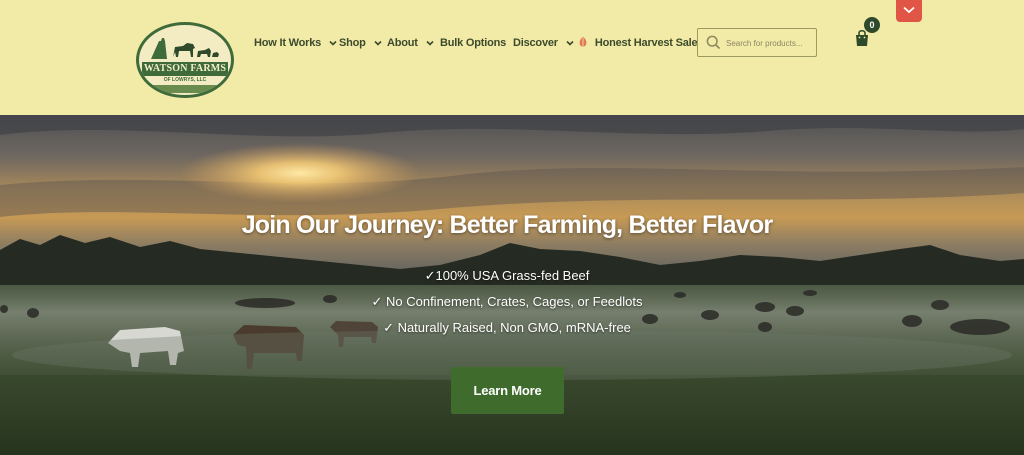 The height and width of the screenshot is (455, 1024). Describe the element at coordinates (352, 43) in the screenshot. I see `nav-shop-label: Shop` at that location.